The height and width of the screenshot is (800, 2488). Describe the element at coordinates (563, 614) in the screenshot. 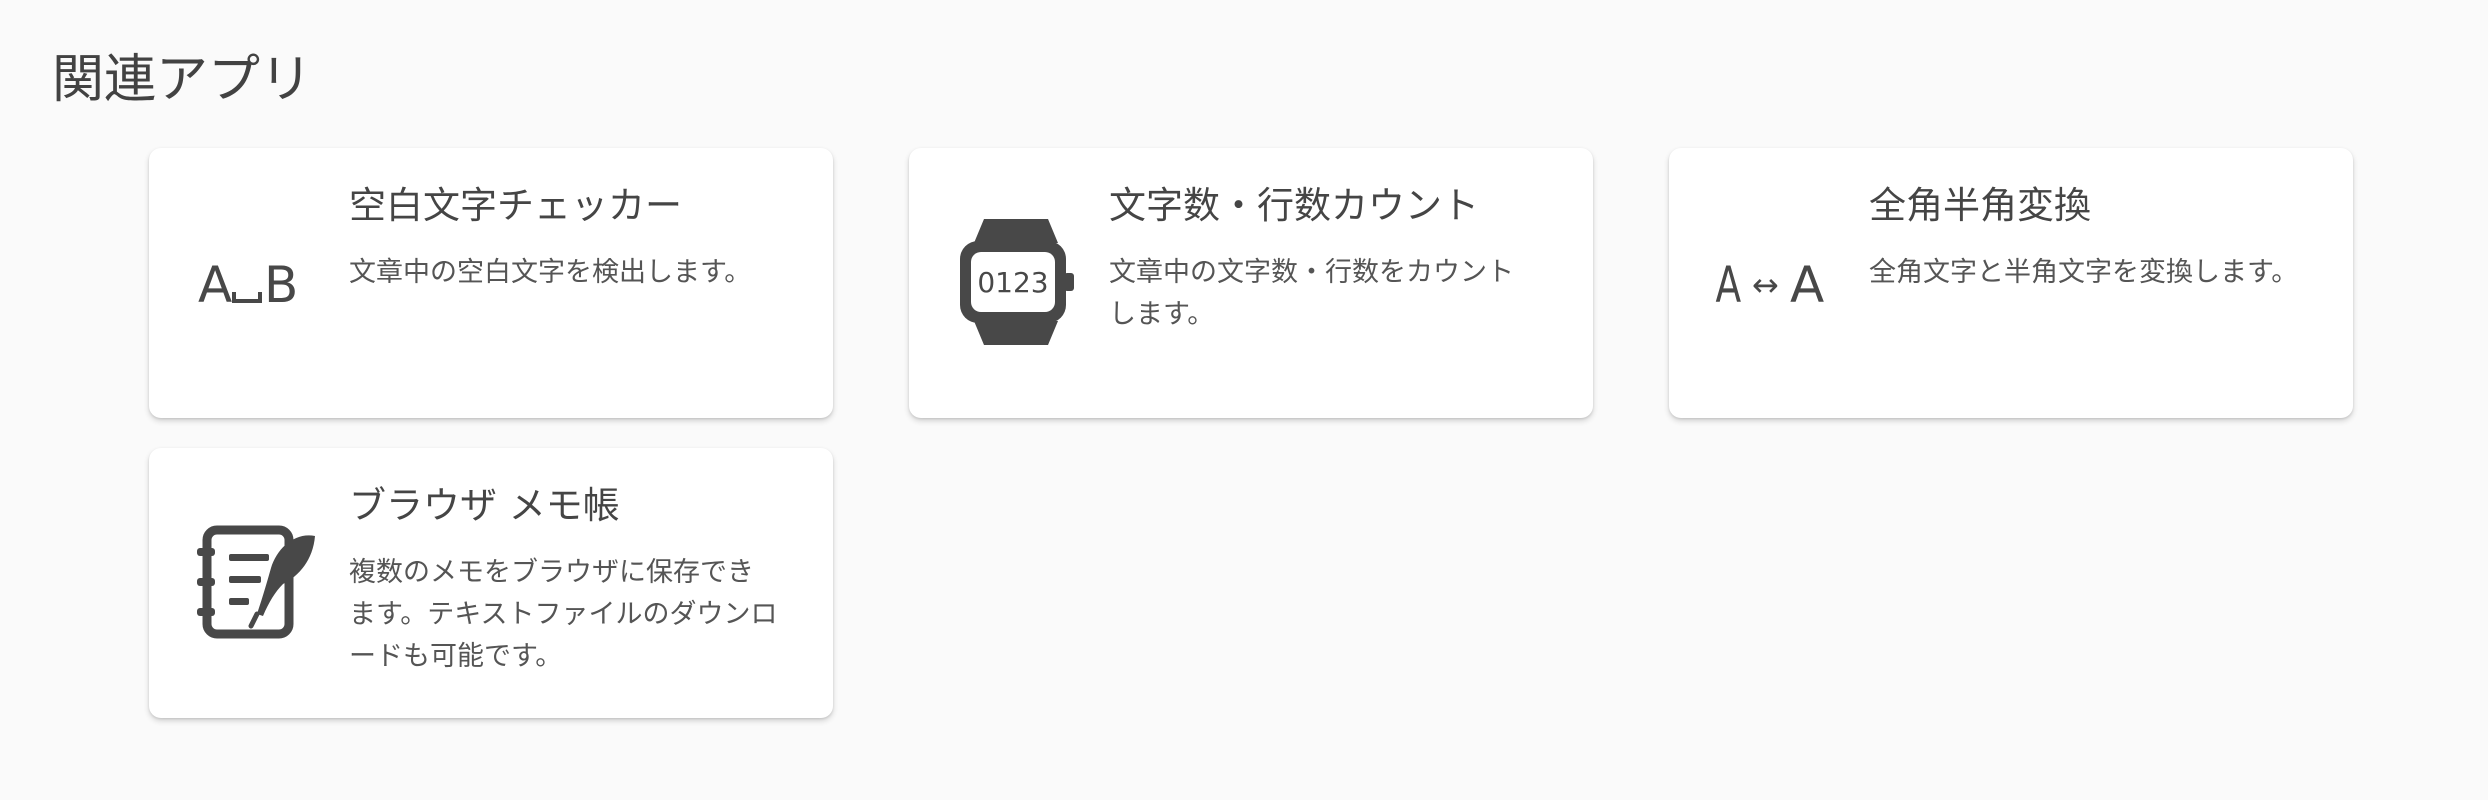

I see `app-card-description: 複数のメモをブラウザに保存できます。テキストファイルのダウンロードも可能です。` at that location.